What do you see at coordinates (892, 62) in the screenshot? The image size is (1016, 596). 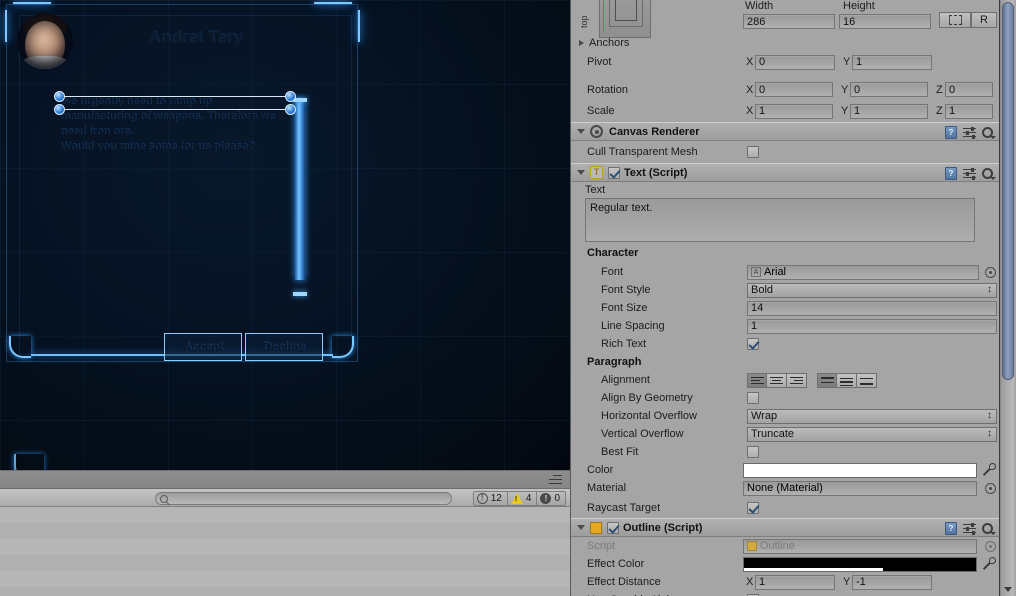 I see `pivot-y-field: 1` at bounding box center [892, 62].